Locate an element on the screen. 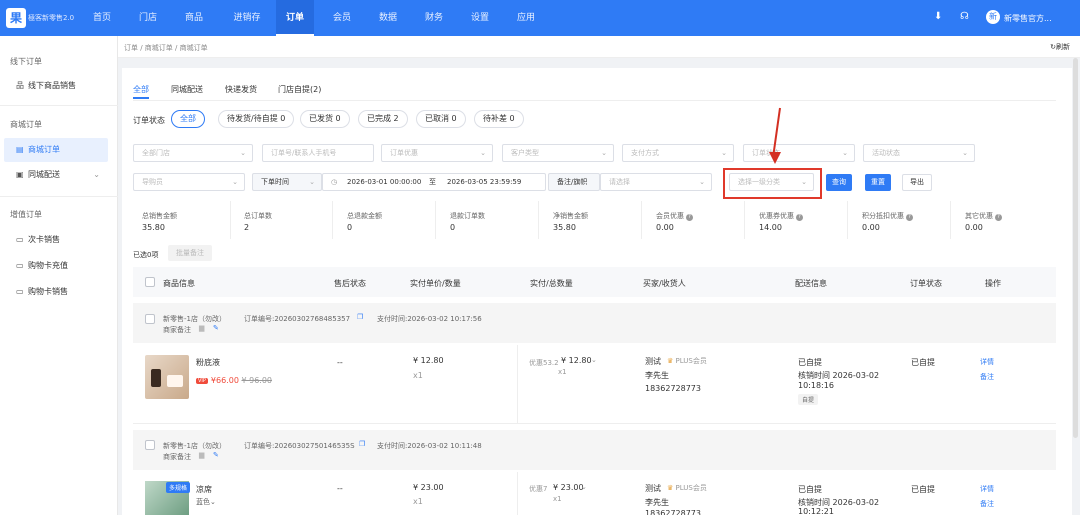 Image resolution: width=1080 pixels, height=515 pixels. store-select: 全部门店 ⌄ is located at coordinates (193, 153).